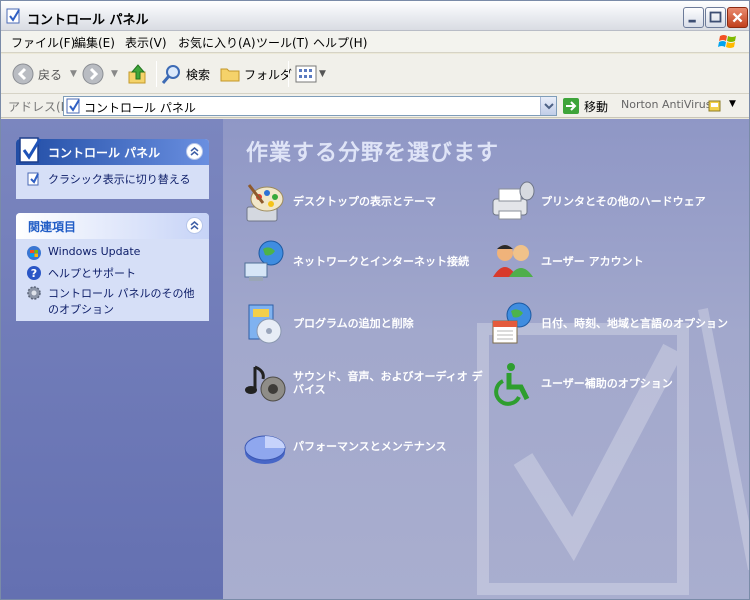 The width and height of the screenshot is (750, 600). Describe the element at coordinates (623, 201) in the screenshot. I see `category-label: プリンタとその他のハードウェア` at that location.